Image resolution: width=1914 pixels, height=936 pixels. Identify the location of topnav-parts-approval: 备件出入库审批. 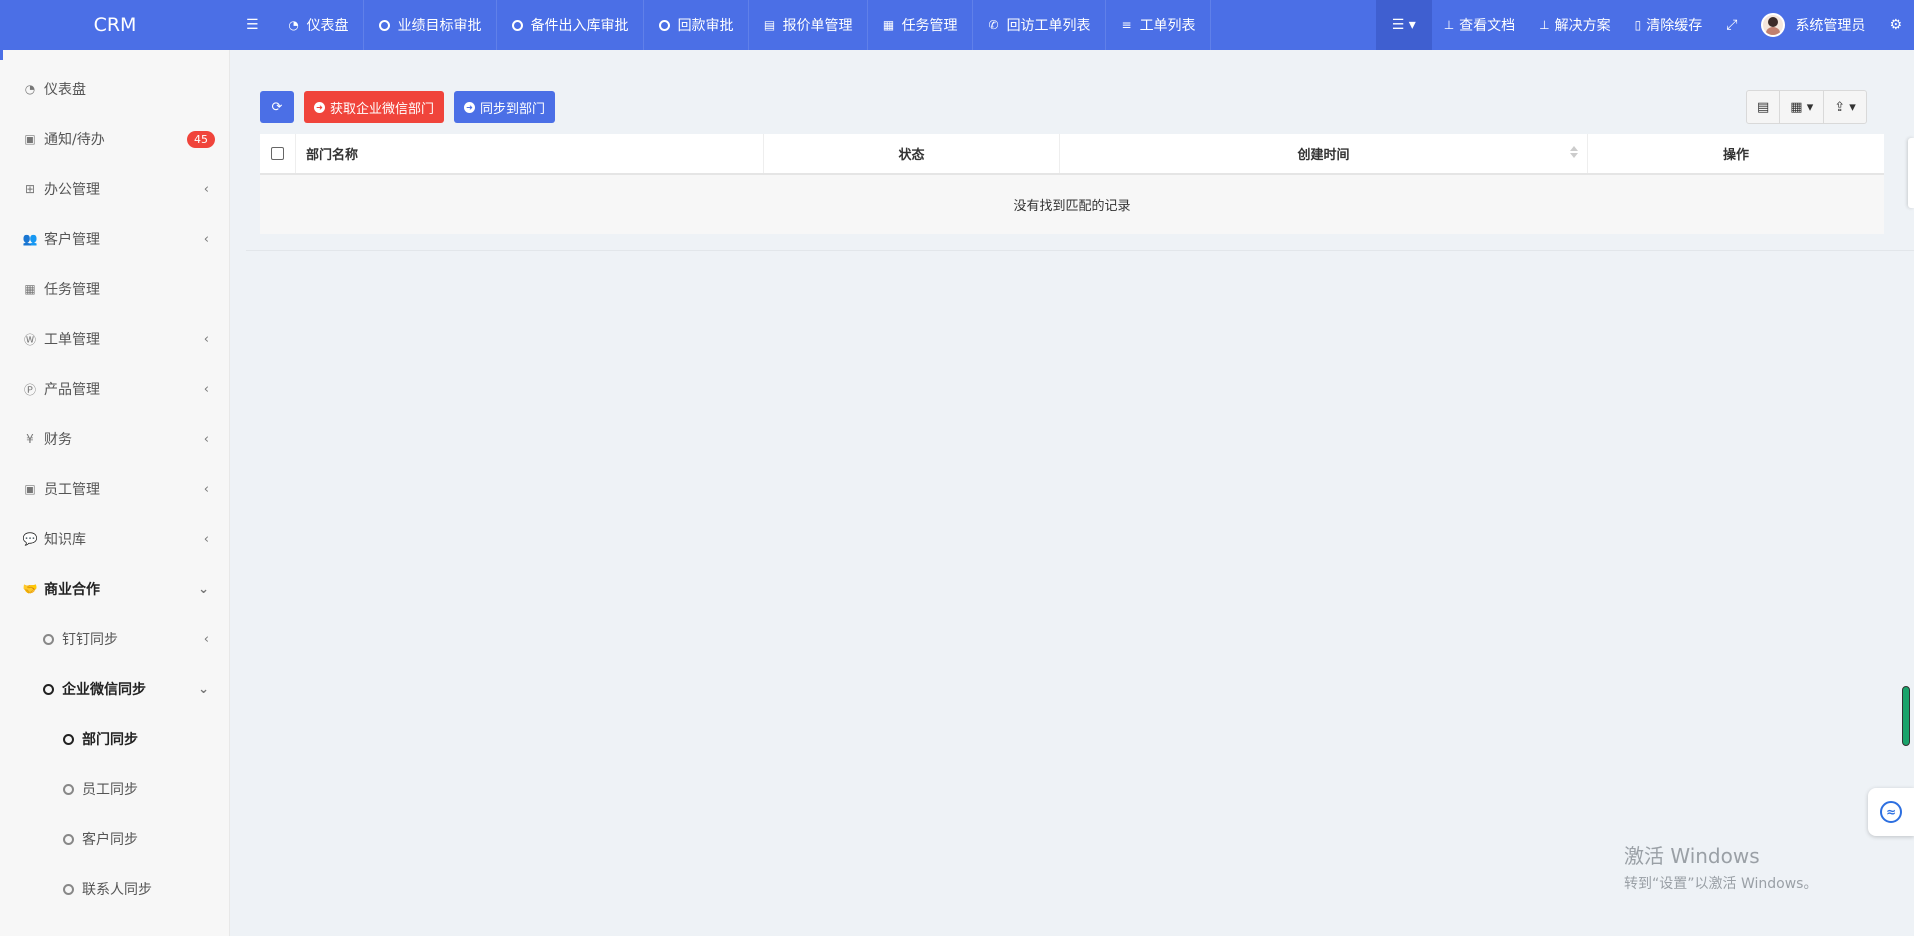
(570, 25).